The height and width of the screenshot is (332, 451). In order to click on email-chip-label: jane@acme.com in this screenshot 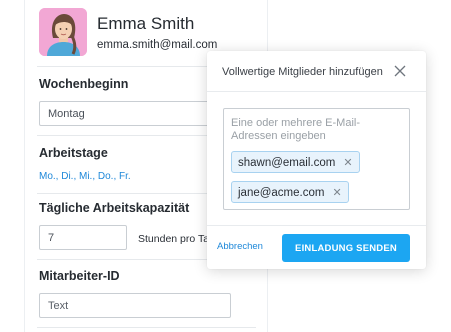, I will do `click(281, 193)`.